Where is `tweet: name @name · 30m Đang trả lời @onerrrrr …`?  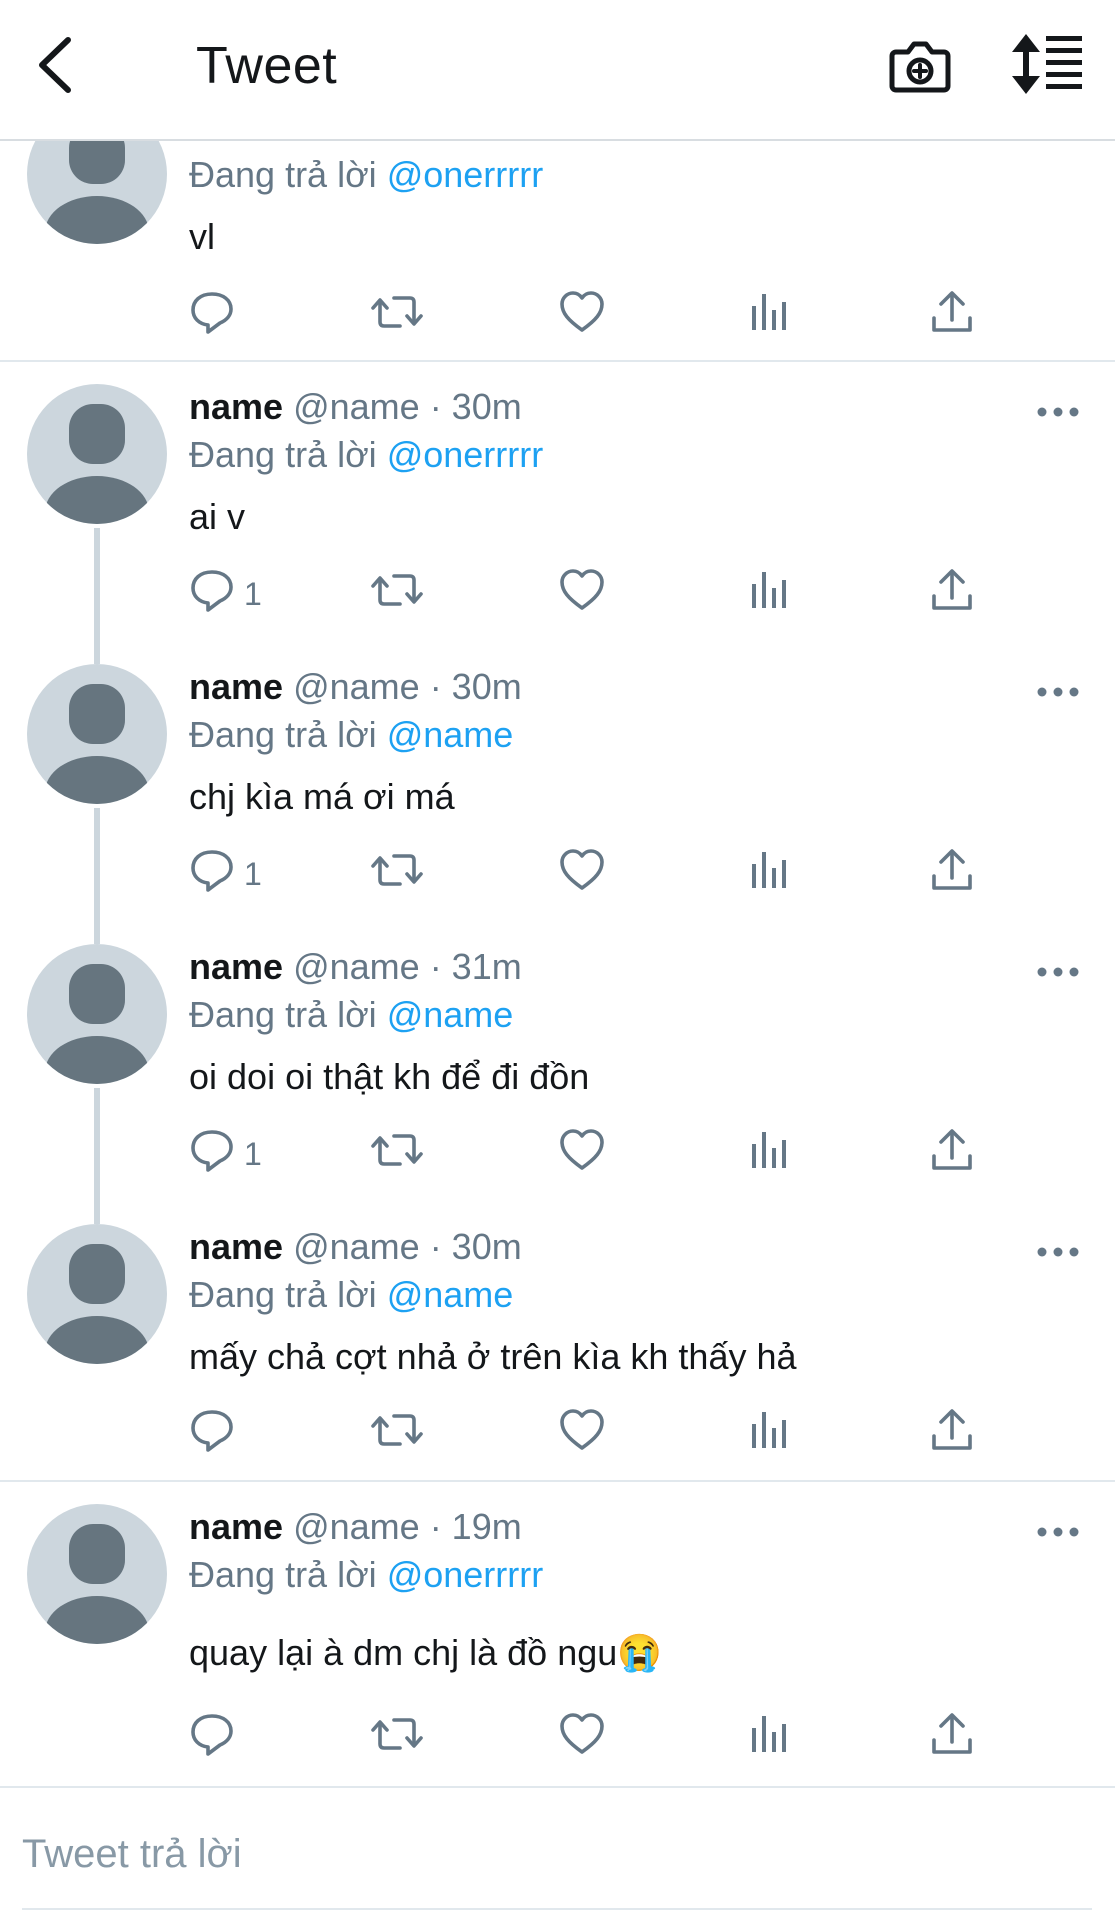
tweet: name @name · 30m Đang trả lời @onerrrrr … is located at coordinates (557, 502).